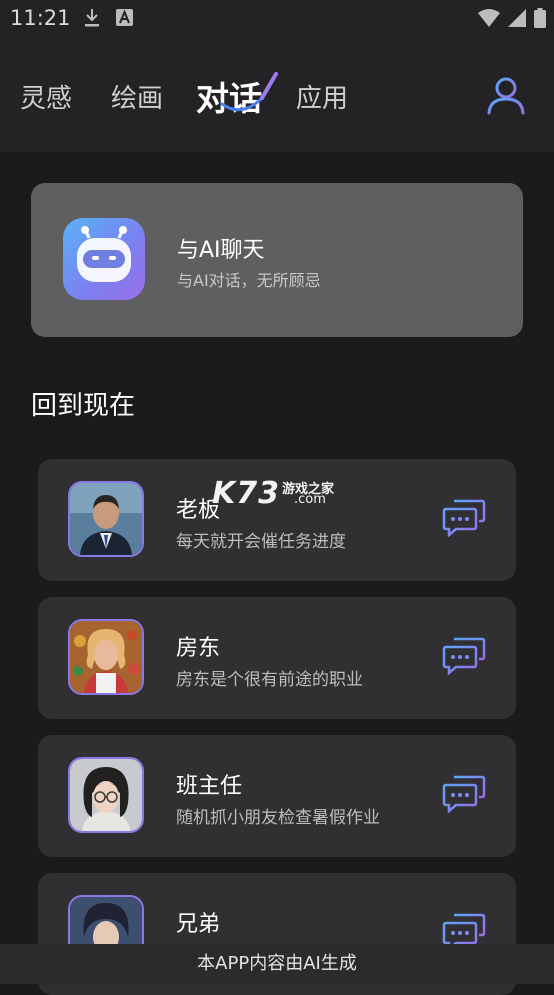  What do you see at coordinates (106, 519) in the screenshot?
I see `boss-avatar` at bounding box center [106, 519].